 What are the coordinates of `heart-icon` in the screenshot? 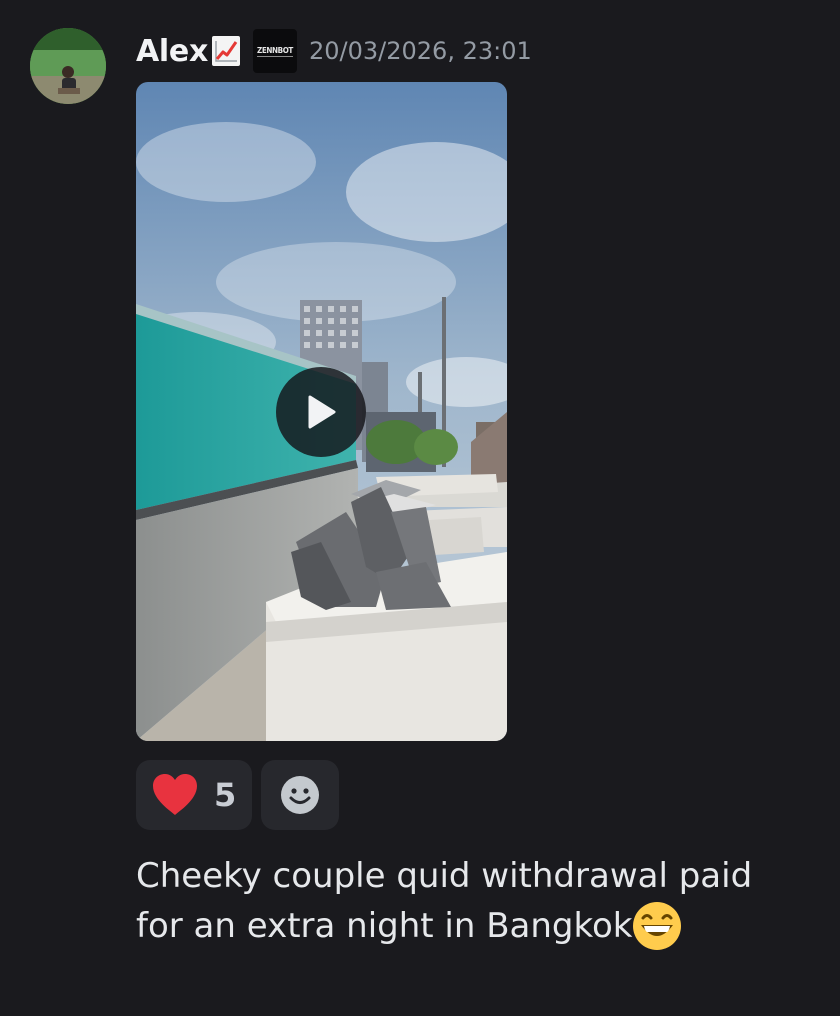 It's located at (175, 794).